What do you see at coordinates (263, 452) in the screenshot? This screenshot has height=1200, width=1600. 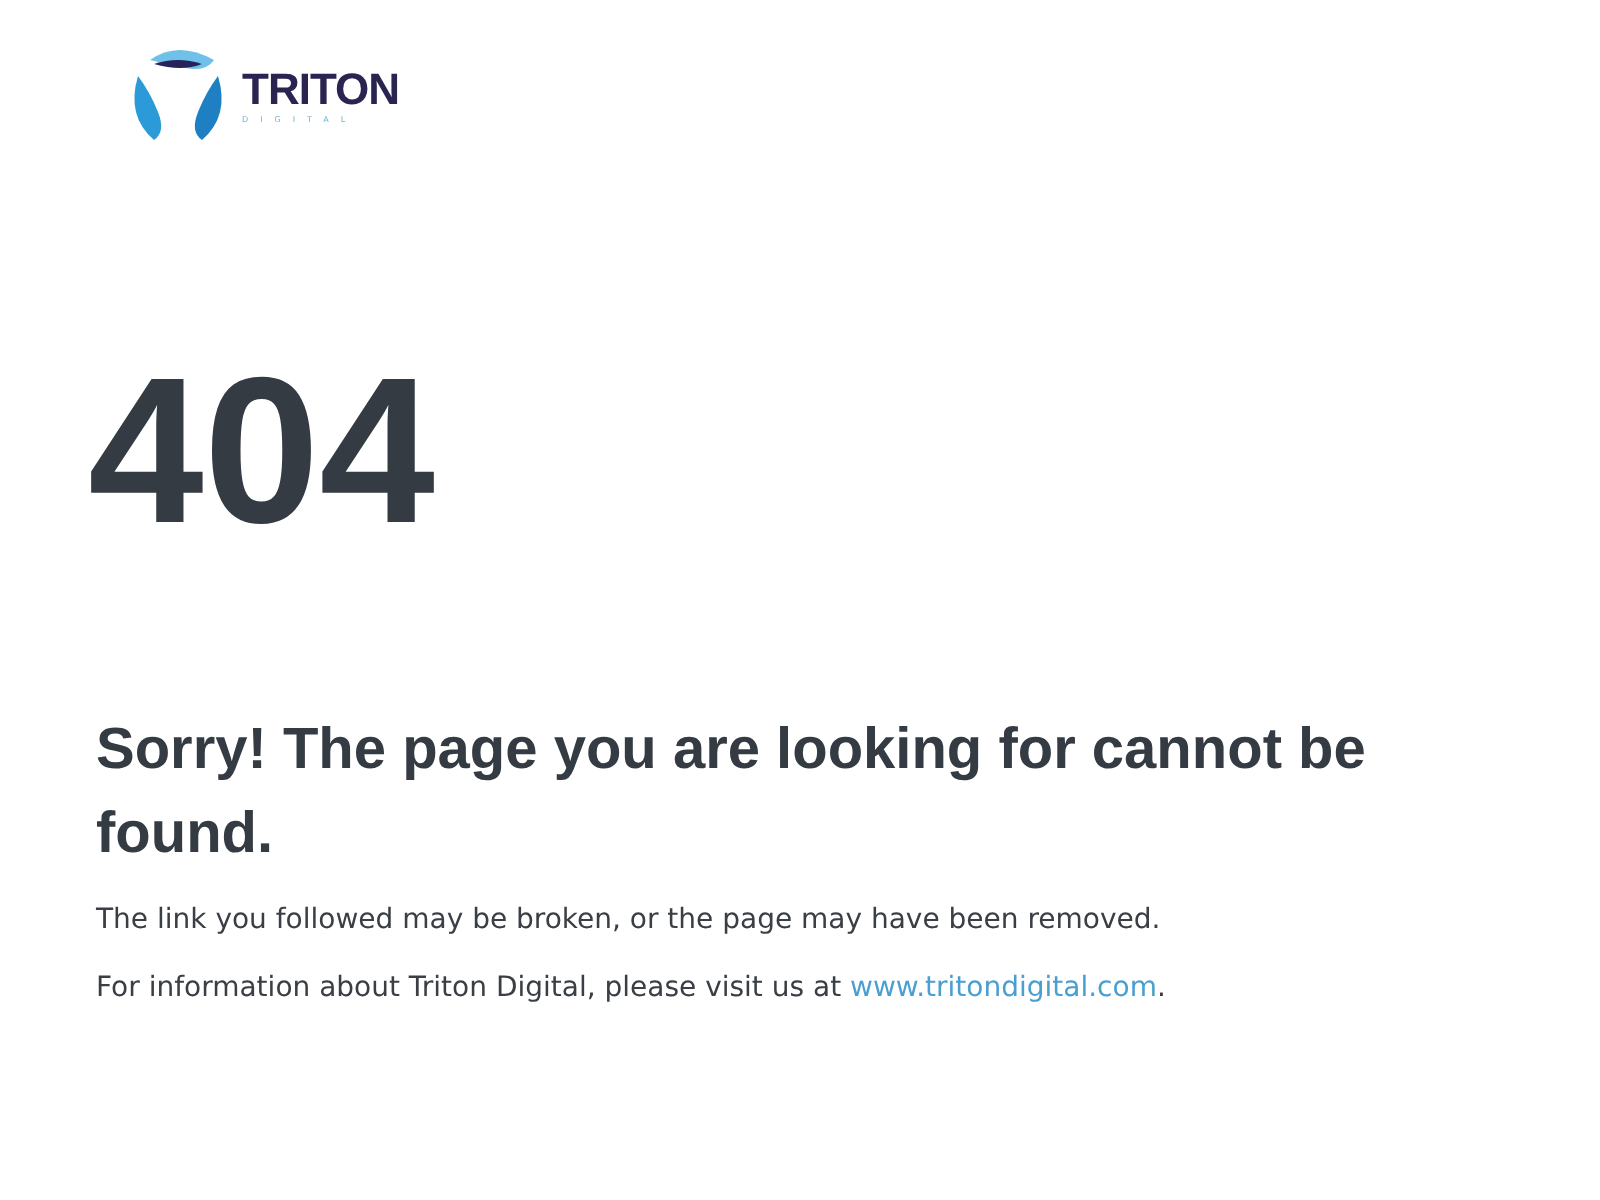 I see `error-code: 404` at bounding box center [263, 452].